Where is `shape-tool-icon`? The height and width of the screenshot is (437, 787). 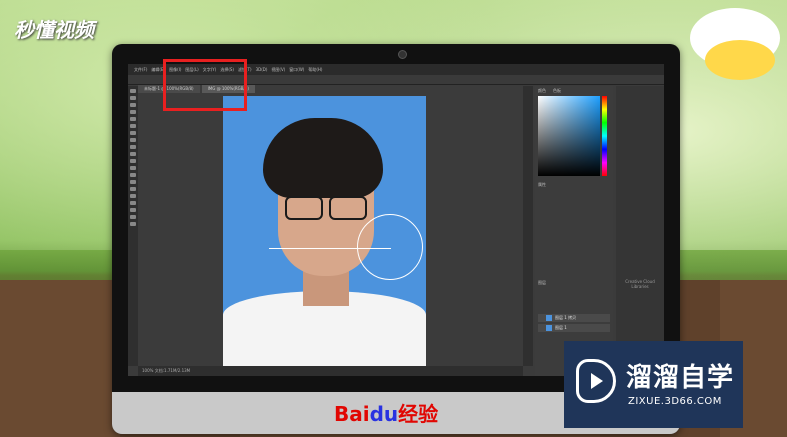 shape-tool-icon is located at coordinates (133, 210).